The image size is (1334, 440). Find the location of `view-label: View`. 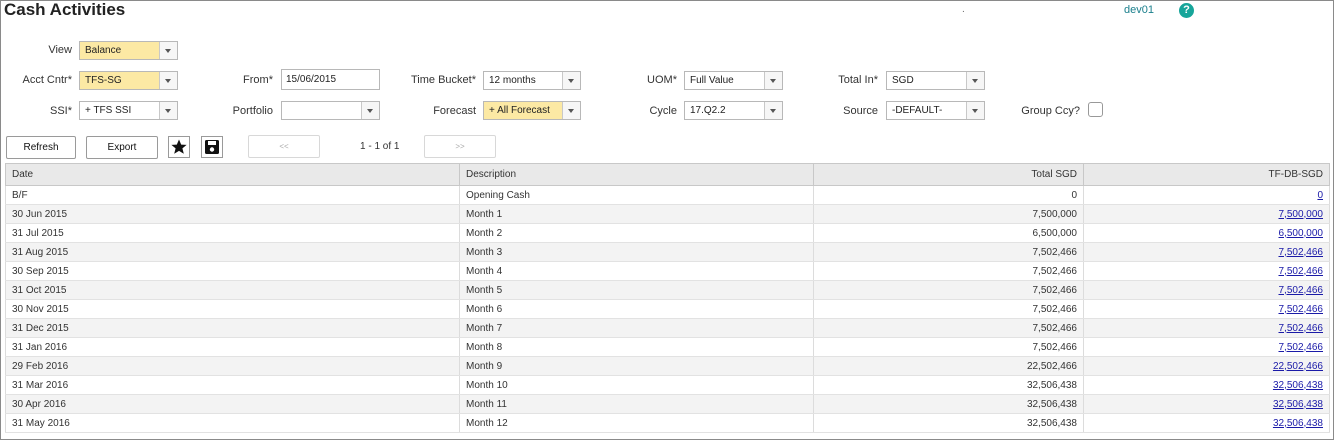

view-label: View is located at coordinates (60, 50).